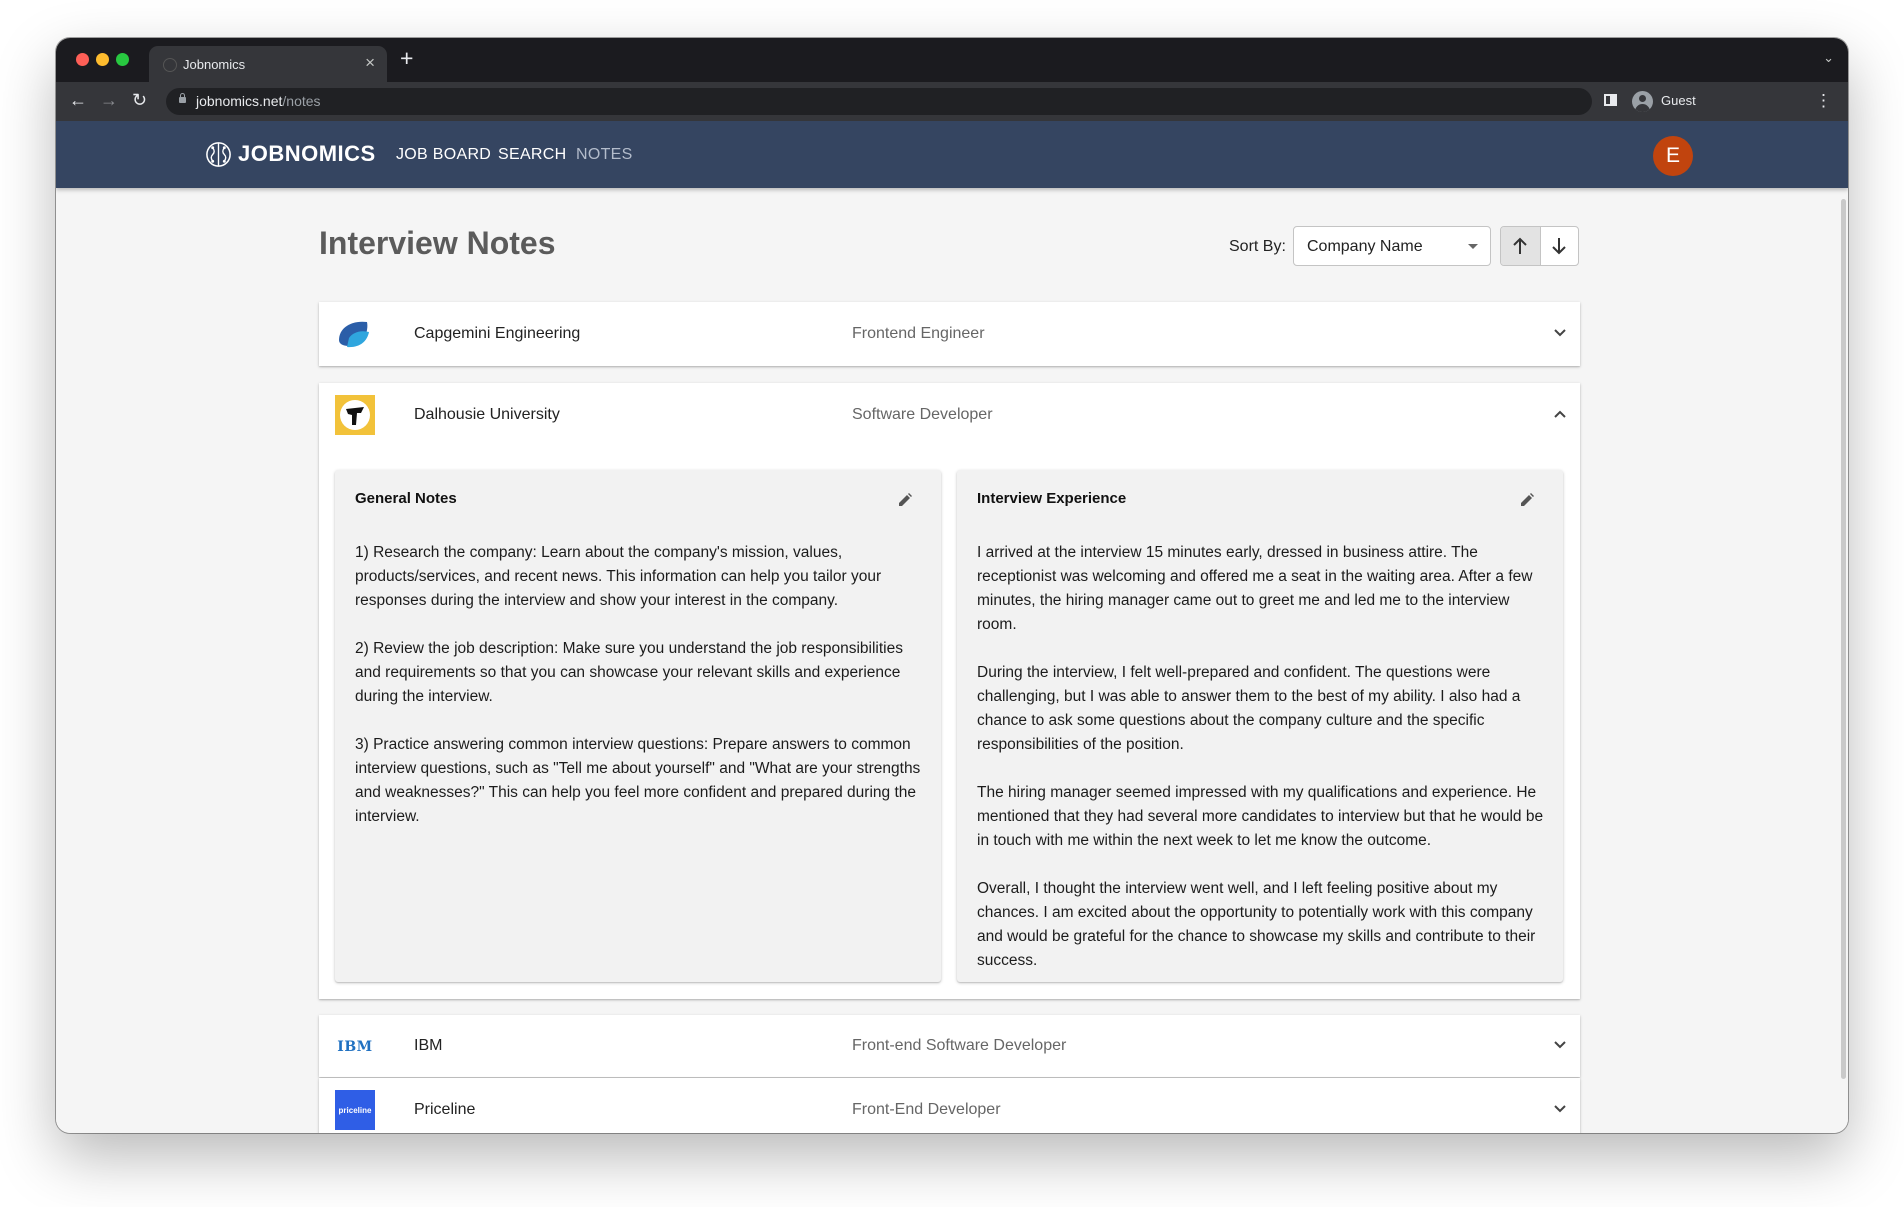 This screenshot has height=1207, width=1904. Describe the element at coordinates (604, 155) in the screenshot. I see `nav-notes: NOTES` at that location.